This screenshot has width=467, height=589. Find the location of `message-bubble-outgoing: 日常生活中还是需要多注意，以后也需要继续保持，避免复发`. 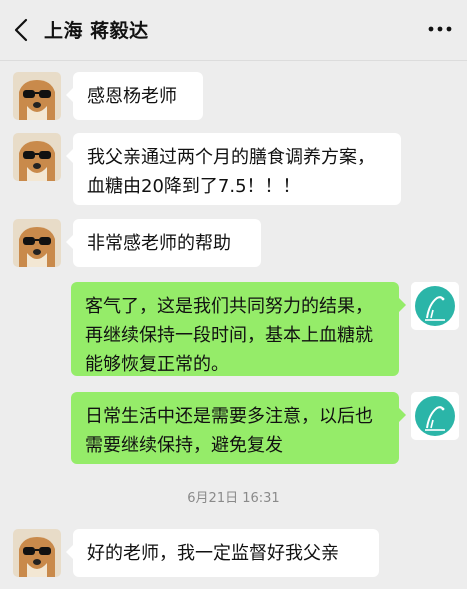

message-bubble-outgoing: 日常生活中还是需要多注意，以后也需要继续保持，避免复发 is located at coordinates (238, 428).